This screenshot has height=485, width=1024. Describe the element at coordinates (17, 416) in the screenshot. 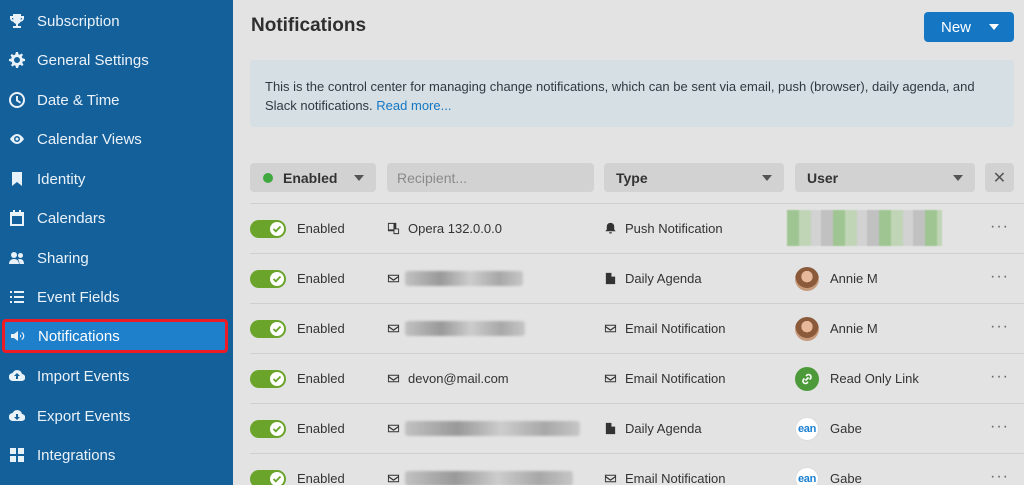

I see `cloud-download-icon` at that location.